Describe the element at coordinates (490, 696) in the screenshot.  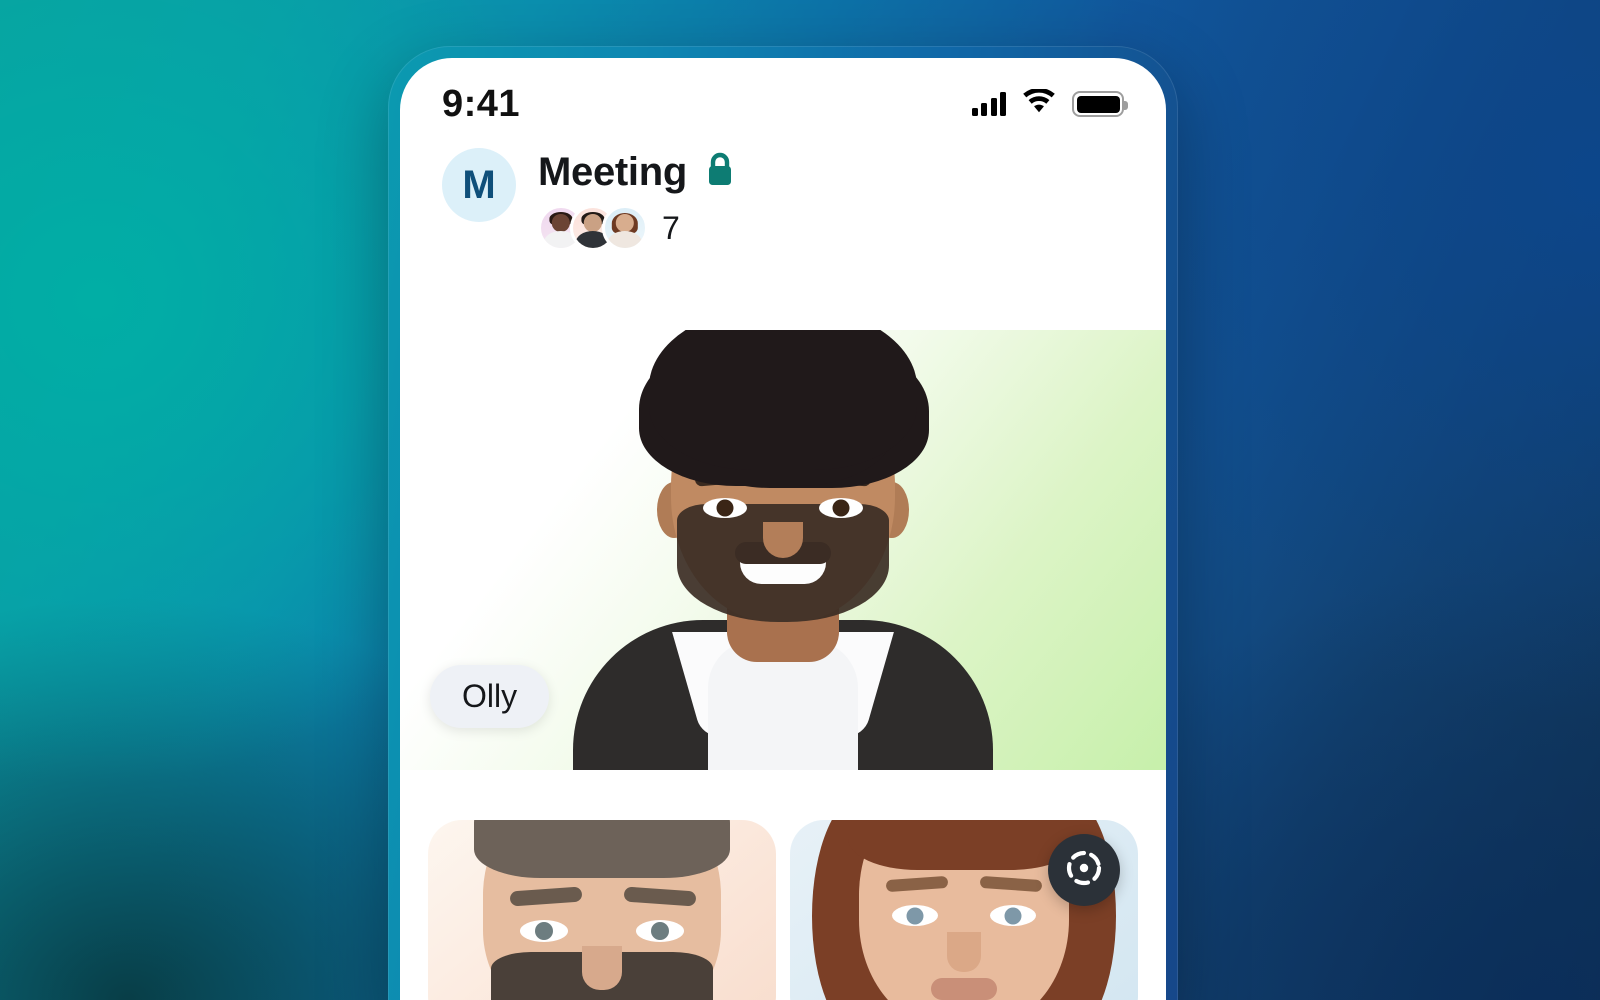
I see `speaker-name-pill: Olly` at that location.